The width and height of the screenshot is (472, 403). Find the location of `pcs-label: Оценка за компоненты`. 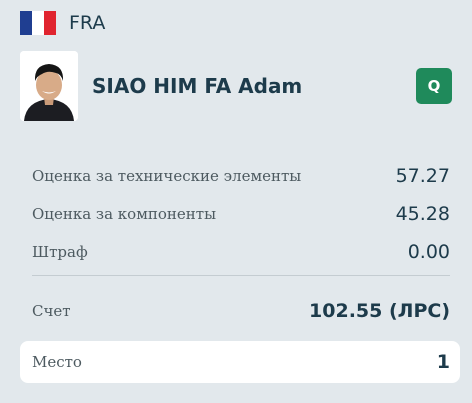

pcs-label: Оценка за компоненты is located at coordinates (124, 214).